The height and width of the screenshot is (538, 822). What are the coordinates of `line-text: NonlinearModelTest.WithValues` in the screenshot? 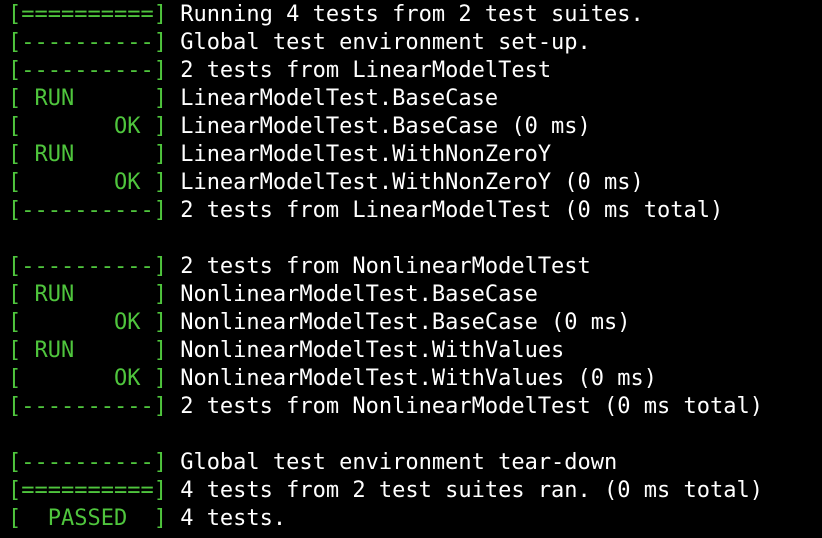 It's located at (365, 350).